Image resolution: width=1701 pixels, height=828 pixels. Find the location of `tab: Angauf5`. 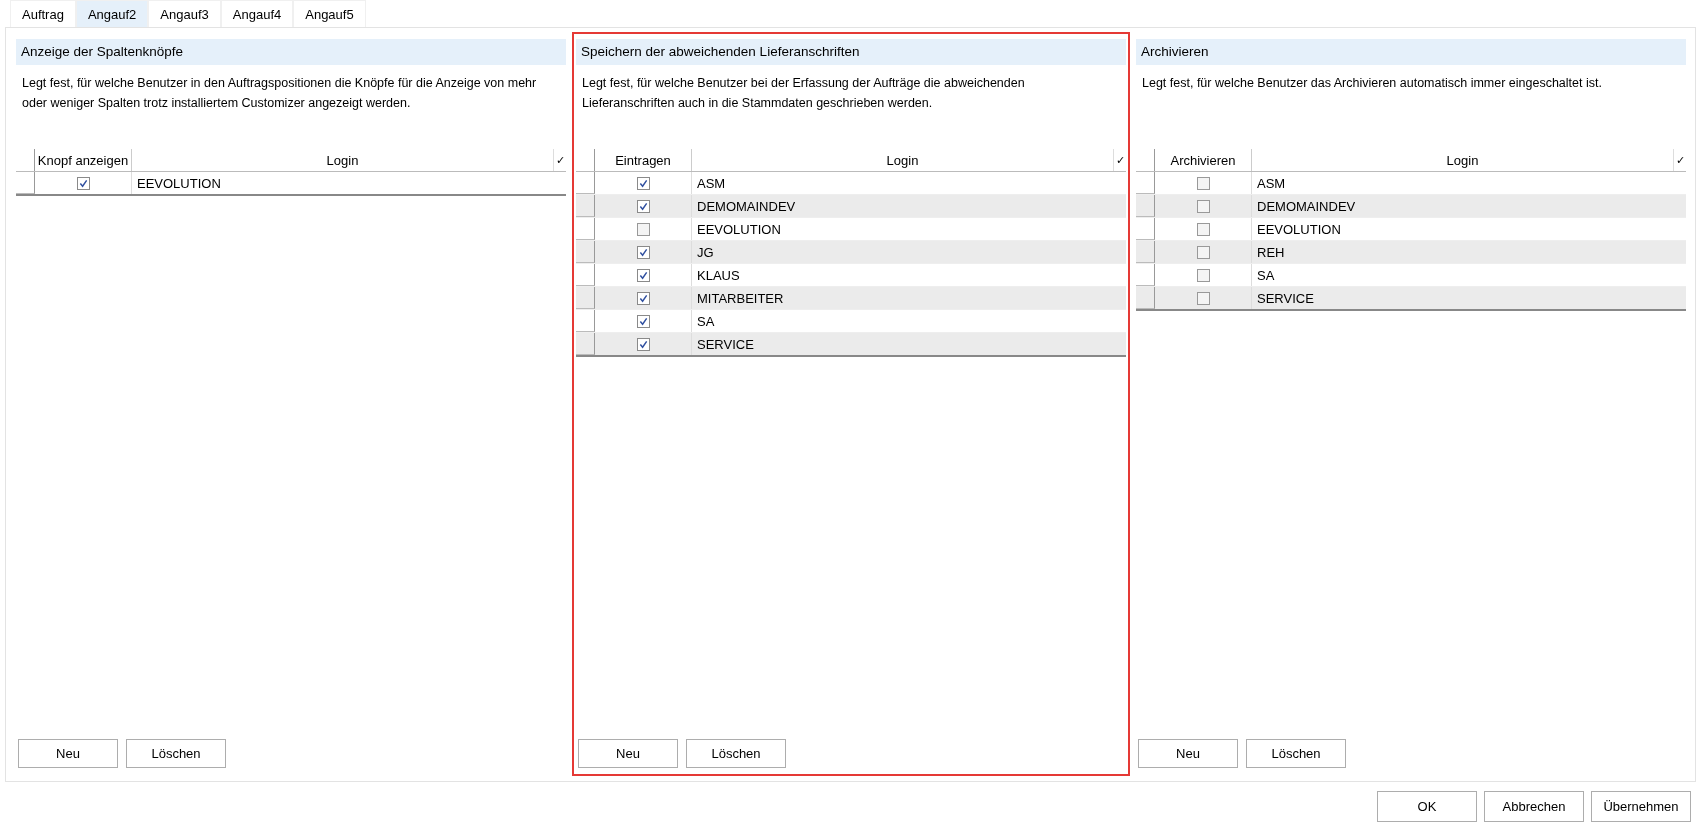

tab: Angauf5 is located at coordinates (329, 13).